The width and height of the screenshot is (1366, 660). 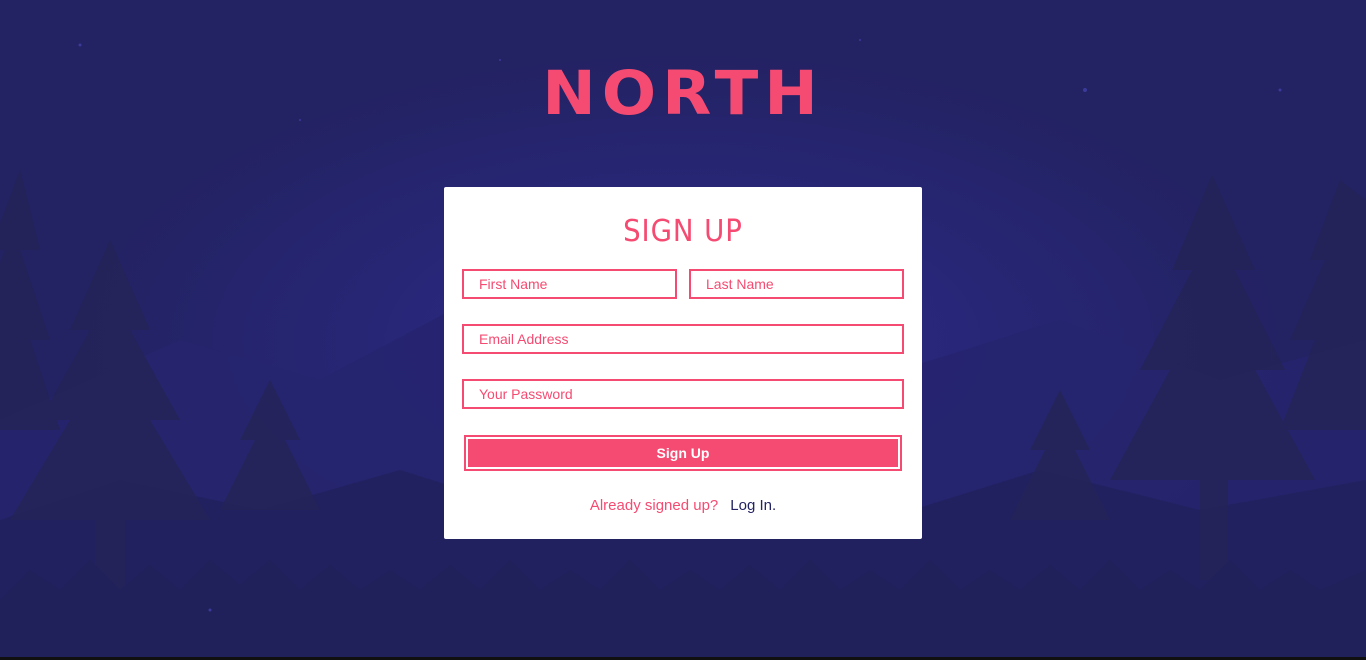 What do you see at coordinates (753, 505) in the screenshot?
I see `login-link: Log In.` at bounding box center [753, 505].